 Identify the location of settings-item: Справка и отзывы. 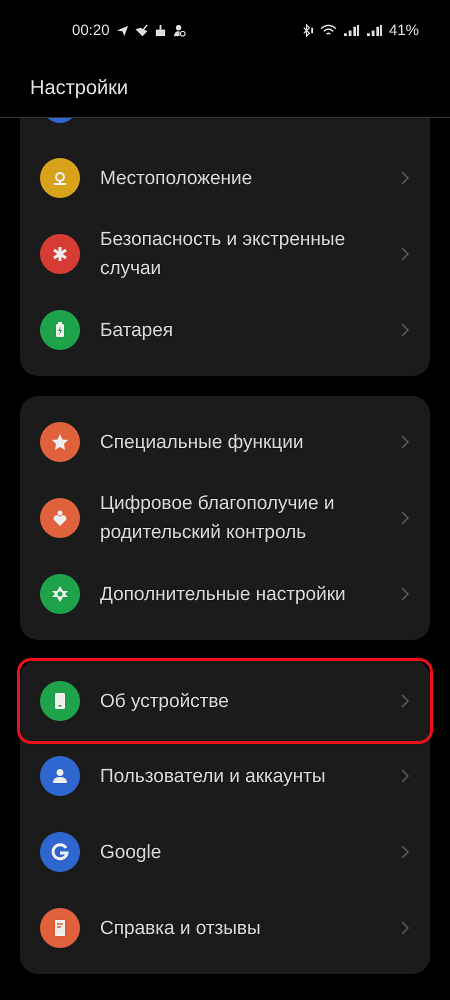
(225, 928).